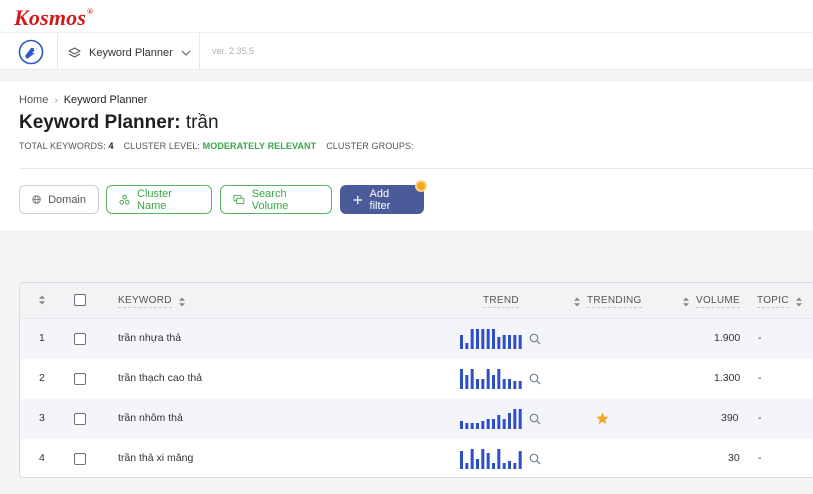 The width and height of the screenshot is (813, 494). I want to click on cluster-name-filter-button: Cluster Name, so click(159, 199).